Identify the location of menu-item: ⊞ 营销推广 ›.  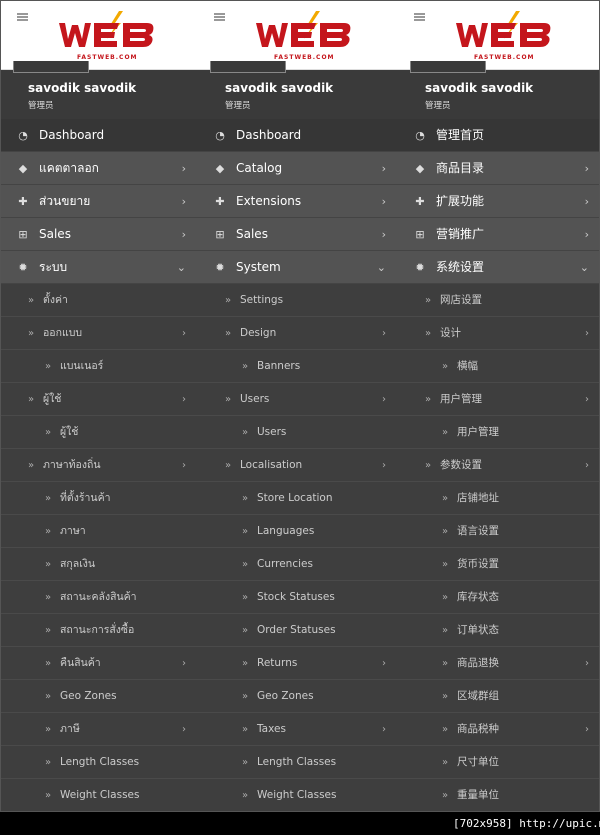
(498, 234).